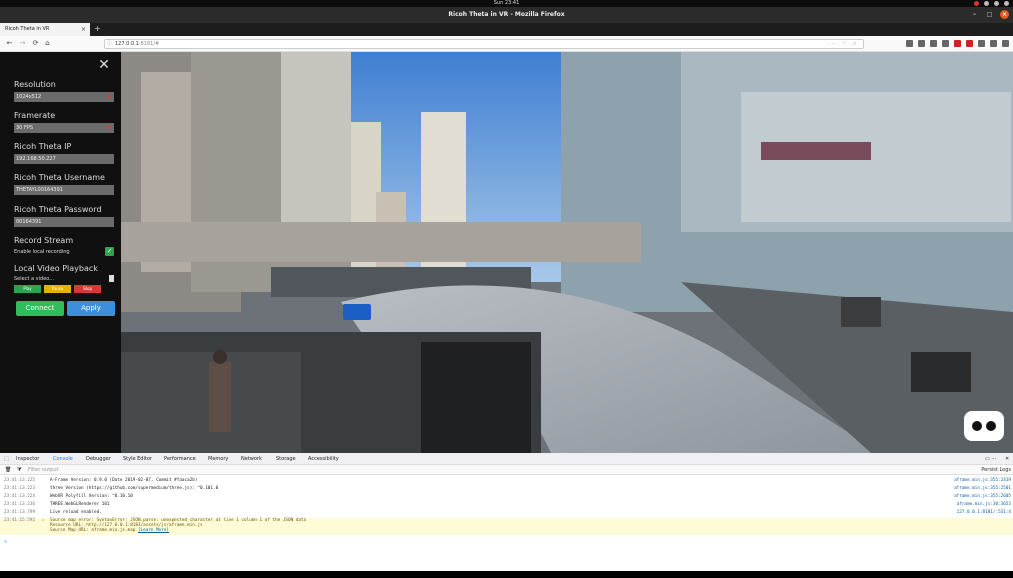 The width and height of the screenshot is (1013, 578). I want to click on tab-style-editor: Style Editor, so click(137, 459).